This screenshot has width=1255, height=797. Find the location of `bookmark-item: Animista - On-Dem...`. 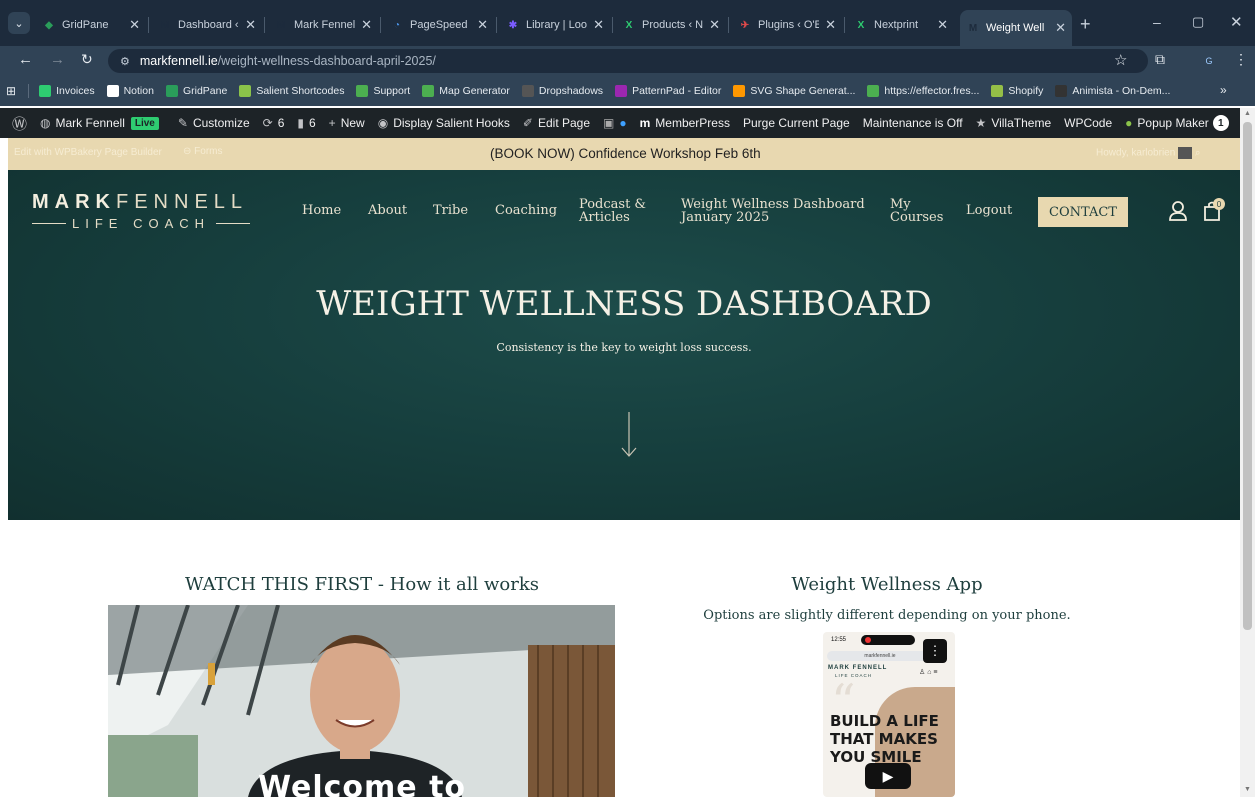

bookmark-item: Animista - On-Dem... is located at coordinates (1112, 91).